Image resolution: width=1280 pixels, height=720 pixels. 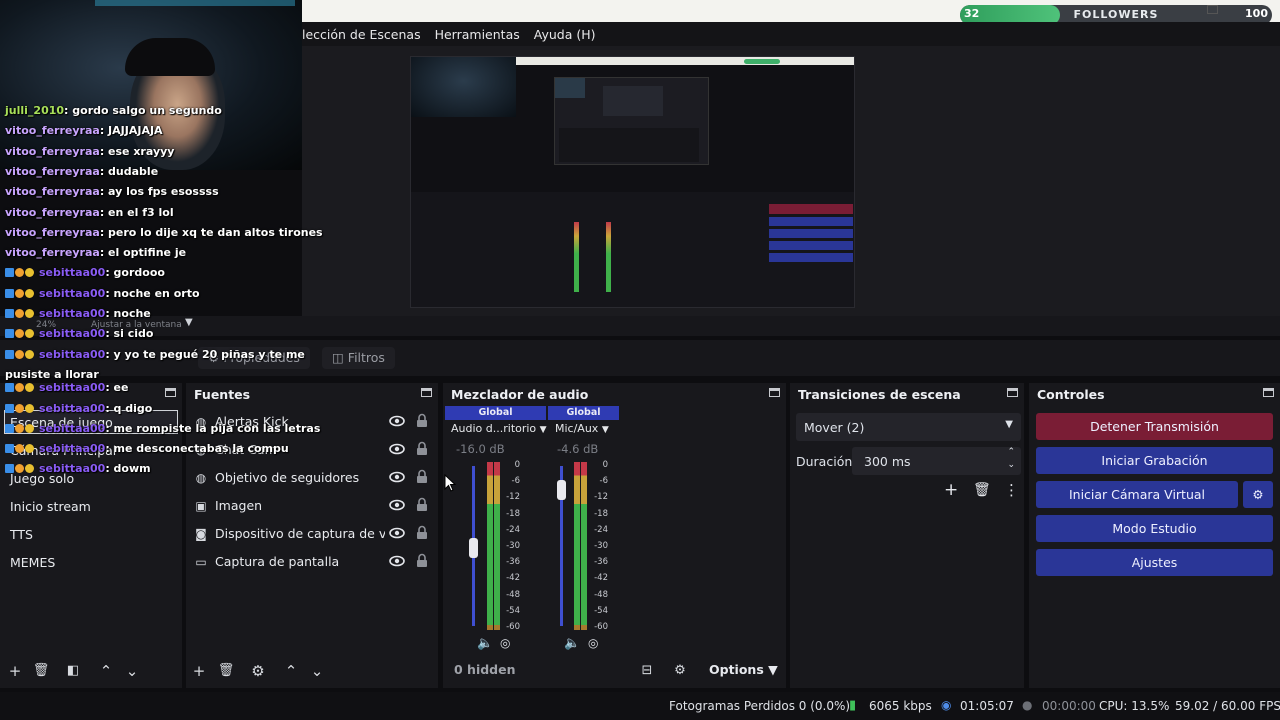 I want to click on dropped-frames: Fotogramas Perdidos 0 (0.0%), so click(x=760, y=706).